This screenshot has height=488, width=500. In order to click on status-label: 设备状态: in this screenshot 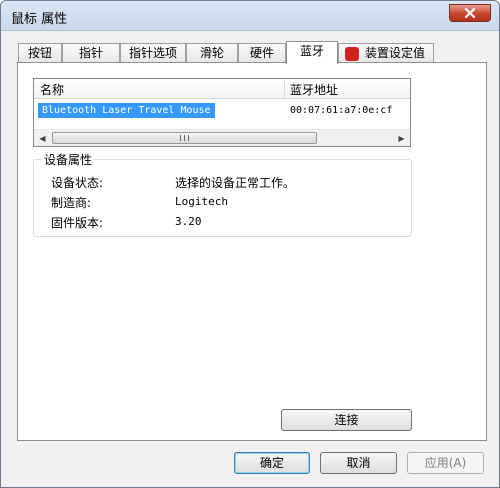, I will do `click(77, 183)`.